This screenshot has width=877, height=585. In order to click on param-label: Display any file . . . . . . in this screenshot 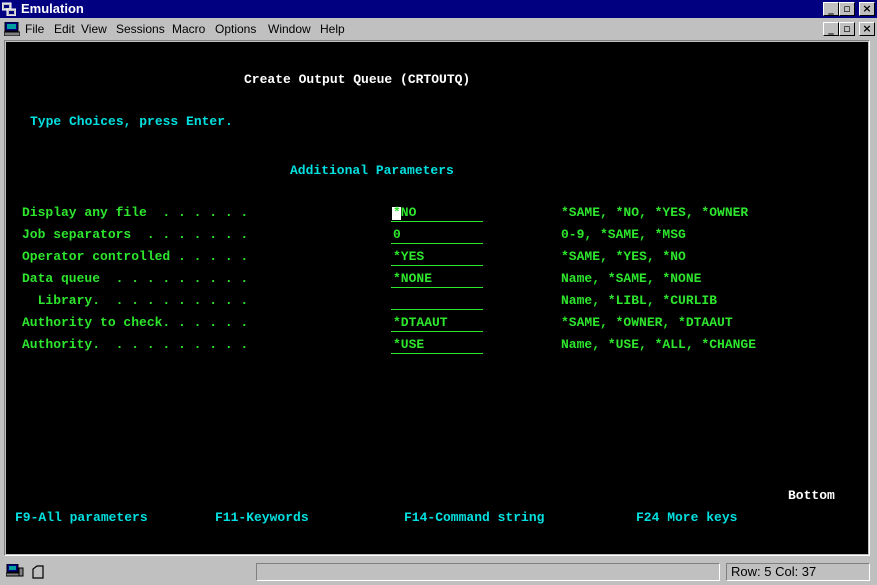, I will do `click(135, 212)`.